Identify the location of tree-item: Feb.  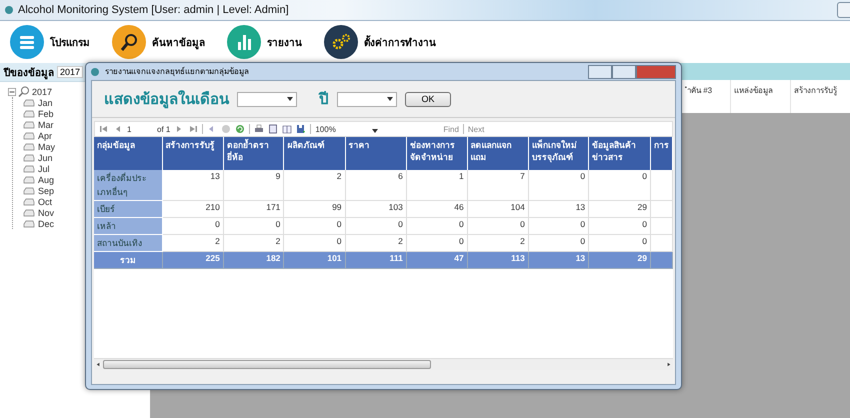
(46, 113).